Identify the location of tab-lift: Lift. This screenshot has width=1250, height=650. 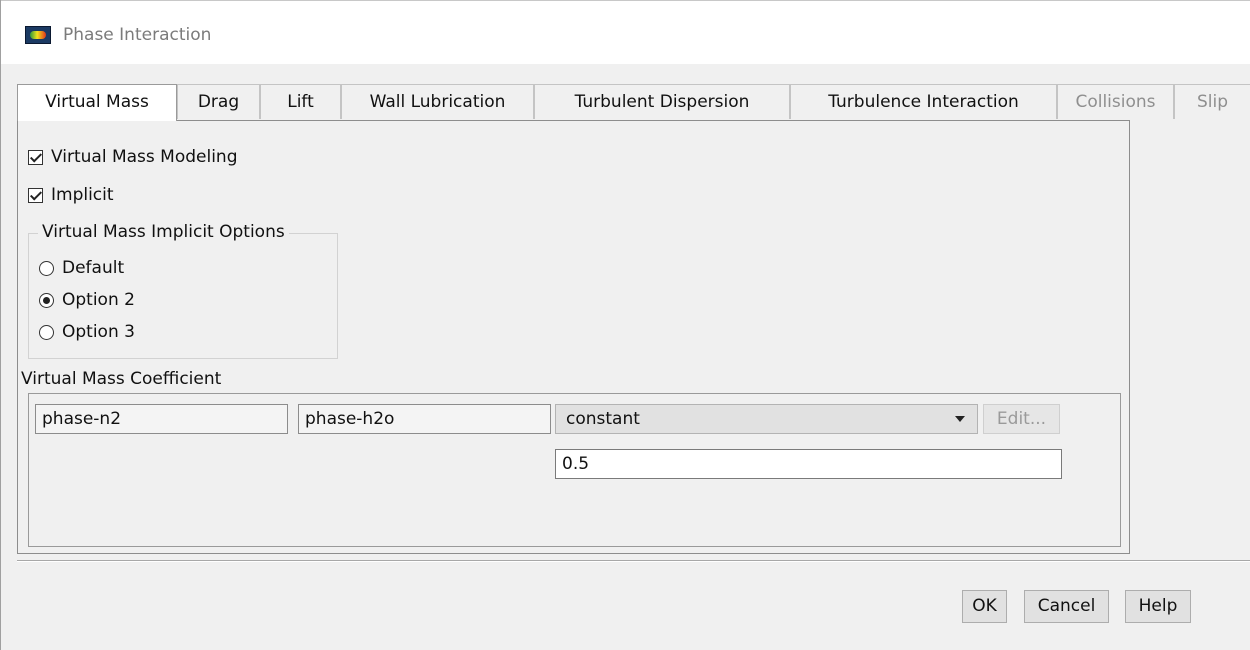
(300, 101).